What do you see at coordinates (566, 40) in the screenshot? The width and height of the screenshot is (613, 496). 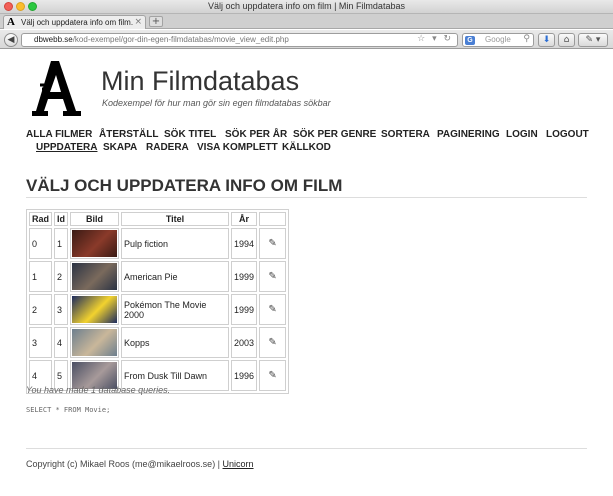 I see `home-button: ⌂` at bounding box center [566, 40].